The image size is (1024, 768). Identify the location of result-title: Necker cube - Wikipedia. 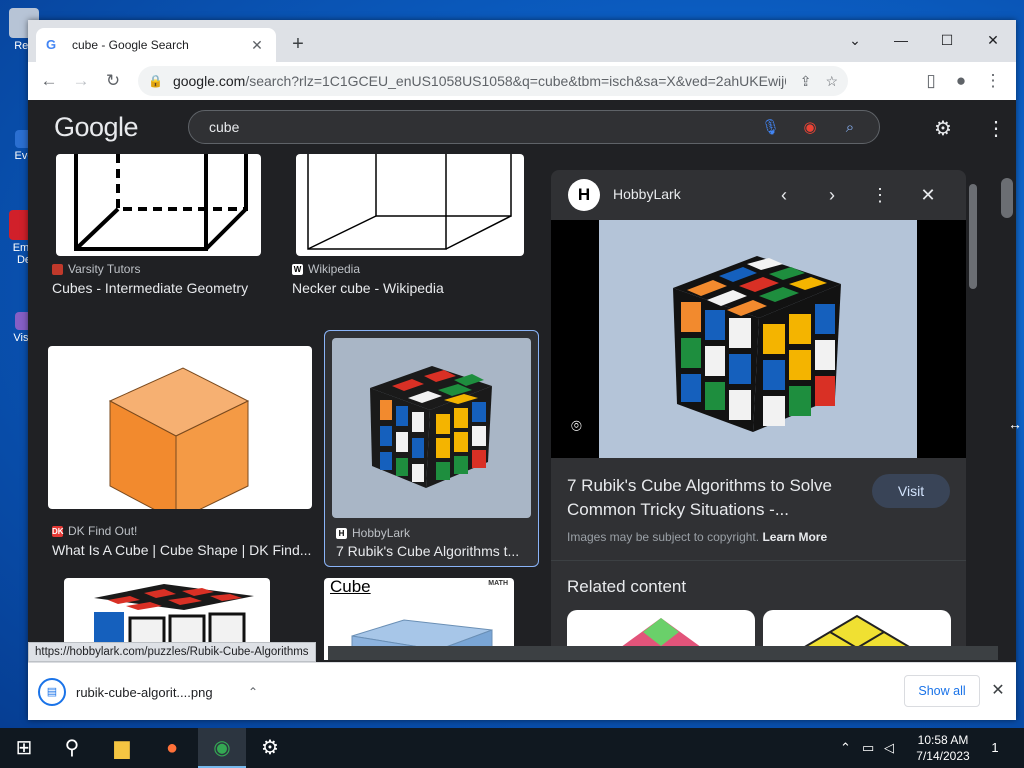
(412, 288).